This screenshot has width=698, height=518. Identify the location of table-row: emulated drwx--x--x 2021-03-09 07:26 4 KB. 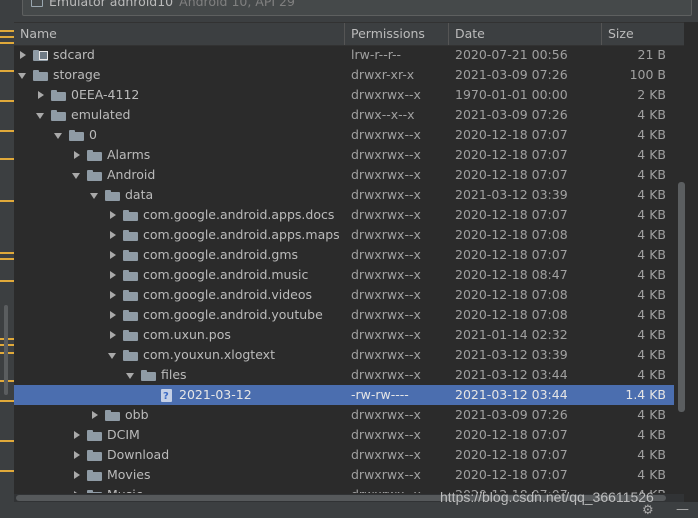
(344, 115).